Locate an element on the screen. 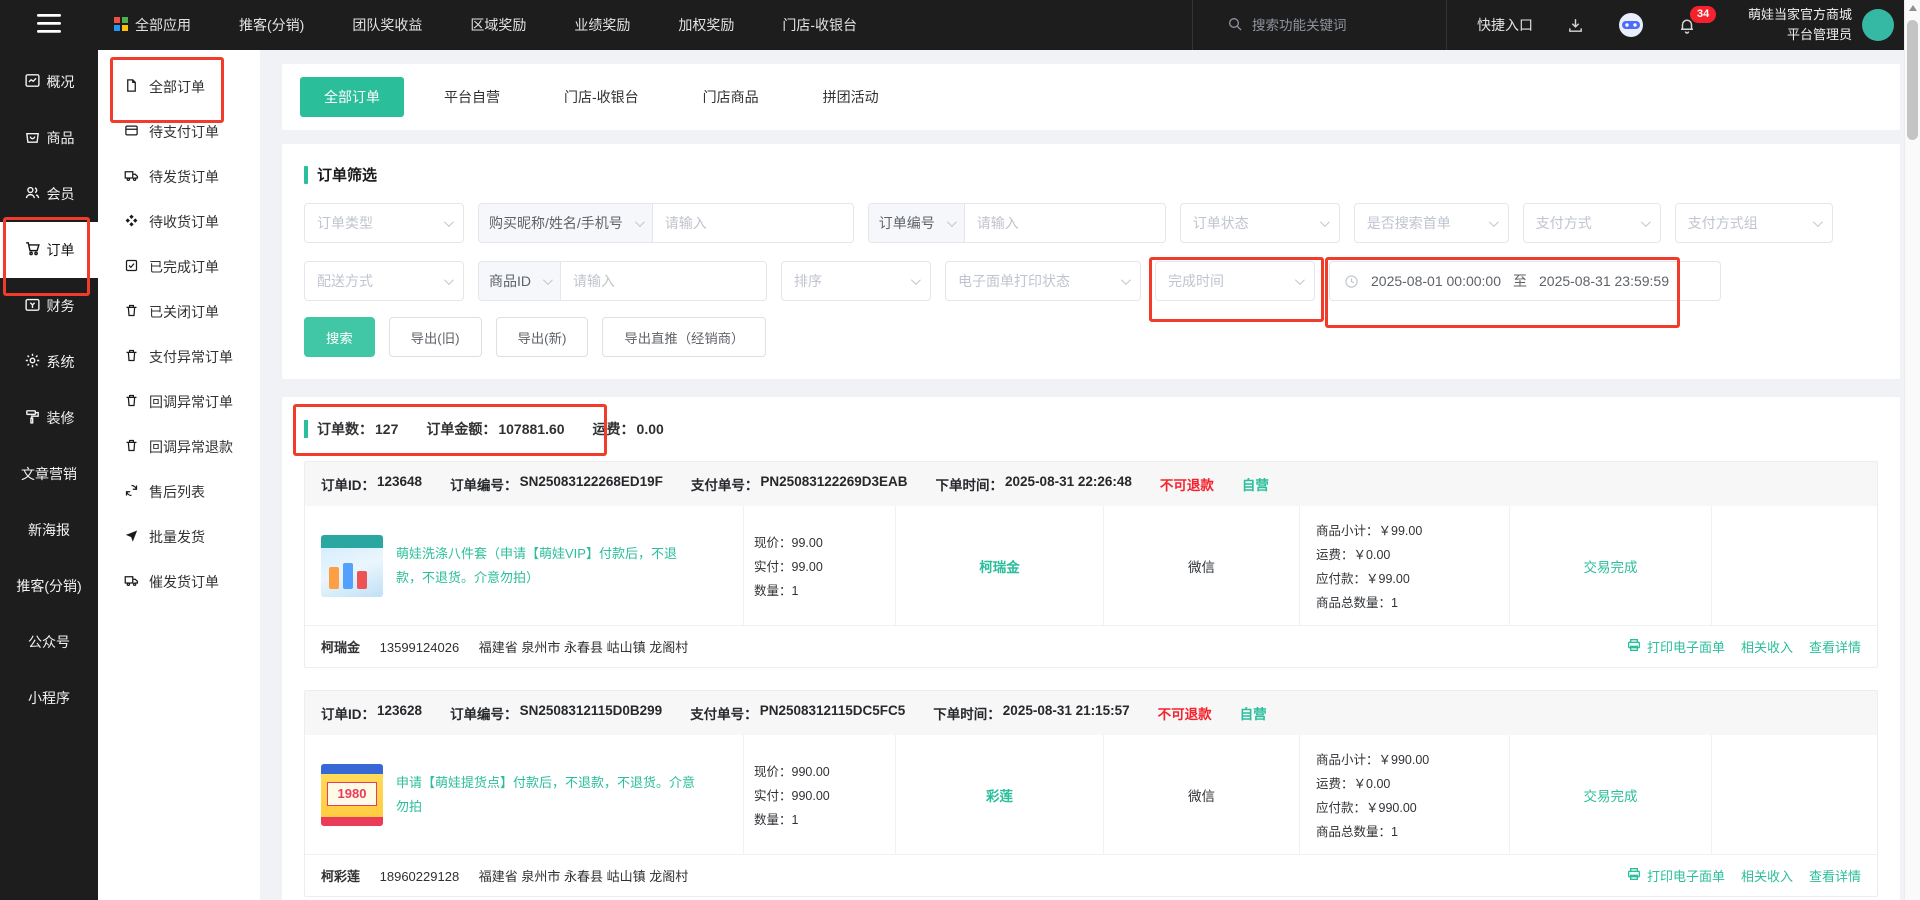 The image size is (1920, 900). quick-entry-link: 快捷入口 is located at coordinates (1505, 25).